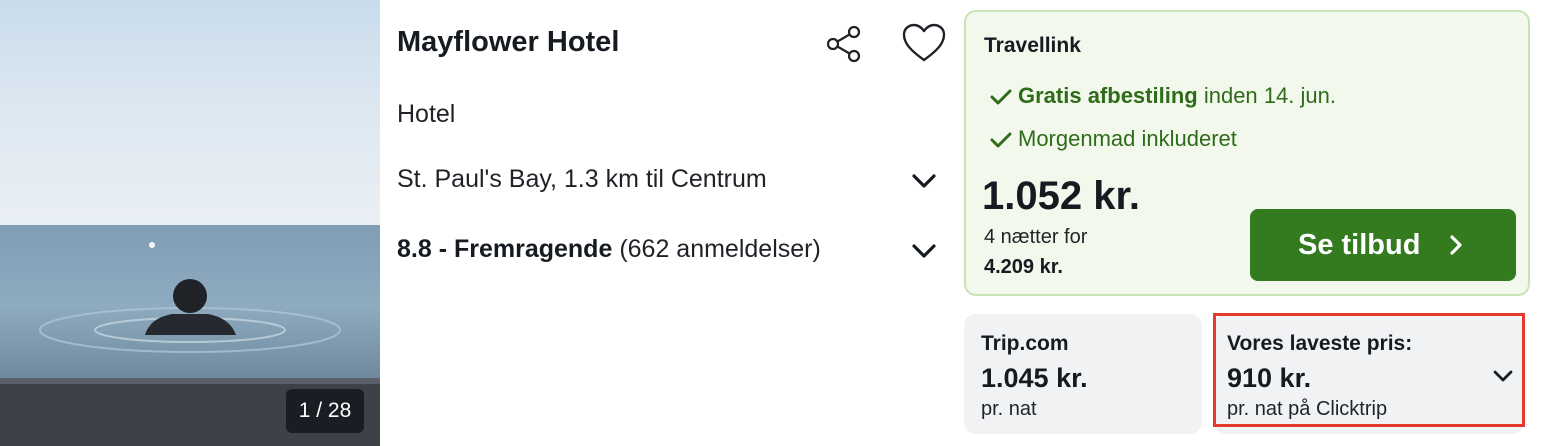 The height and width of the screenshot is (446, 1542). What do you see at coordinates (1127, 138) in the screenshot?
I see `breakfast-label: Morgenmad inkluderet` at bounding box center [1127, 138].